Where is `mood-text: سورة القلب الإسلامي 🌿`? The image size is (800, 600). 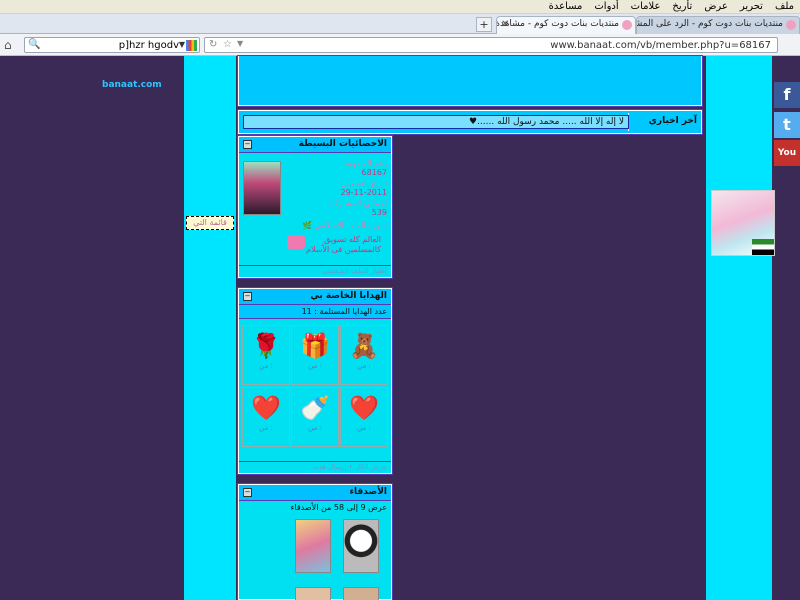 mood-text: سورة القلب الإسلامي 🌿 is located at coordinates (344, 225).